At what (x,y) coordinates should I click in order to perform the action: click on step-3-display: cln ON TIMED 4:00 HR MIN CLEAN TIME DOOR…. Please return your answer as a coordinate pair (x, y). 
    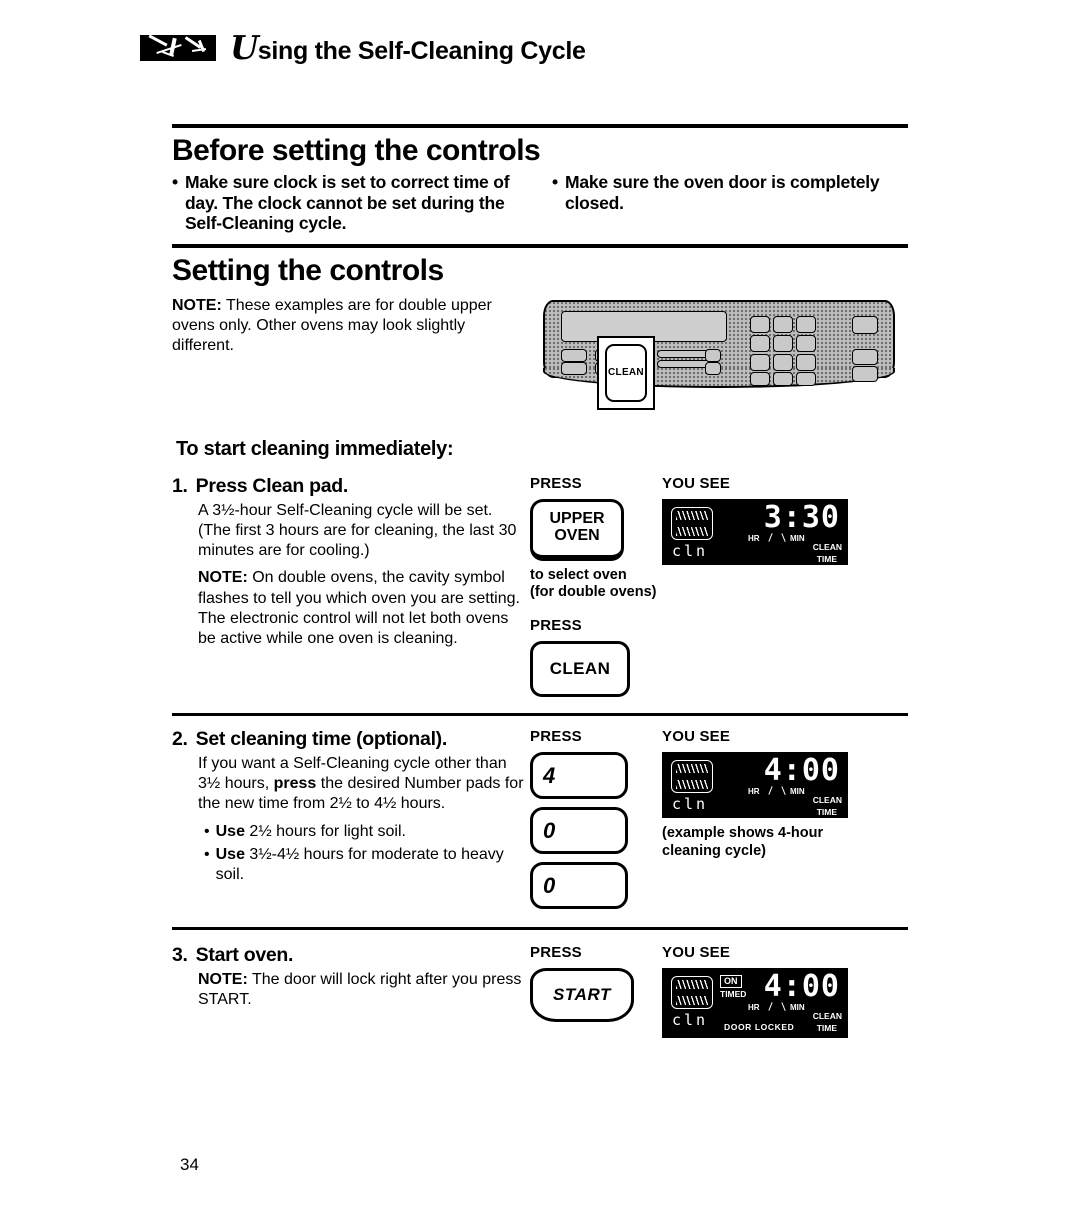
    Looking at the image, I should click on (755, 1003).